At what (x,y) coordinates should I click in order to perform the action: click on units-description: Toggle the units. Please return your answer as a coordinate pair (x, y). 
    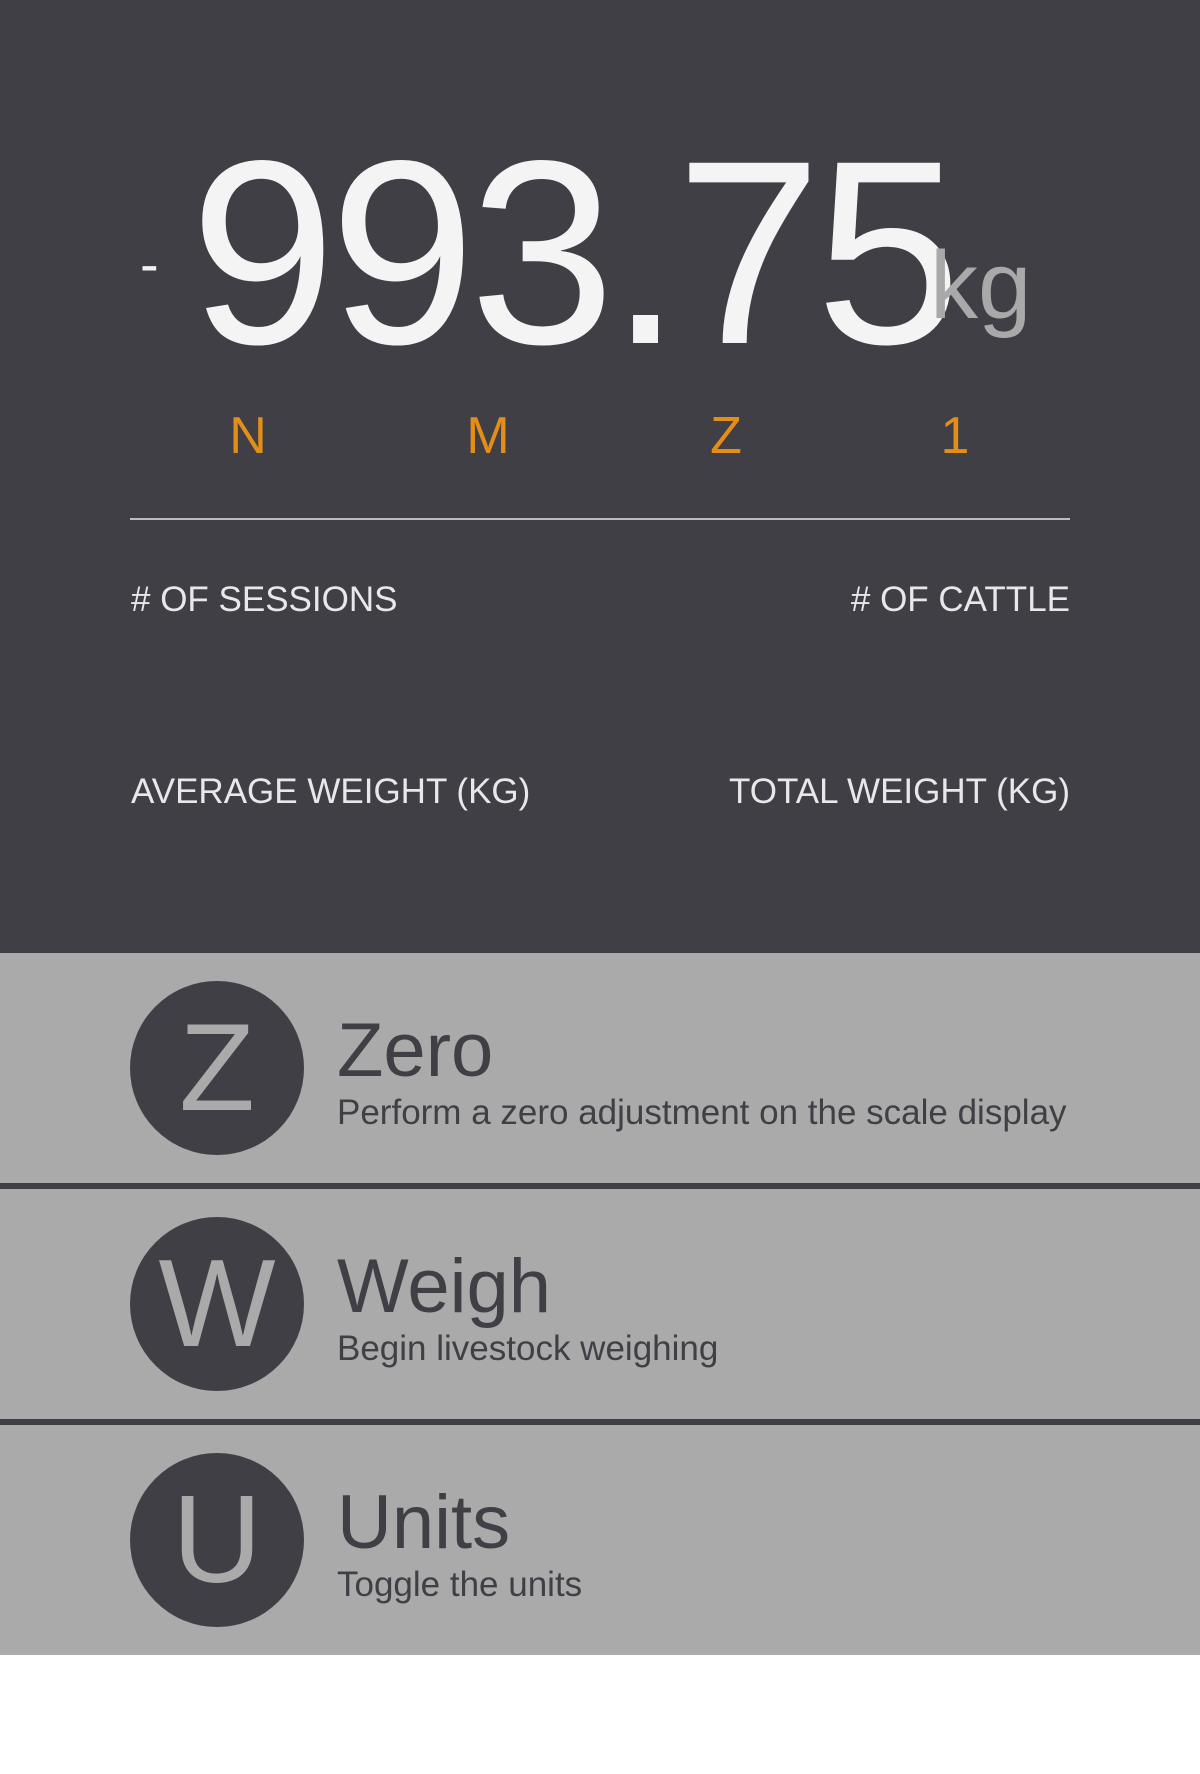
    Looking at the image, I should click on (460, 1584).